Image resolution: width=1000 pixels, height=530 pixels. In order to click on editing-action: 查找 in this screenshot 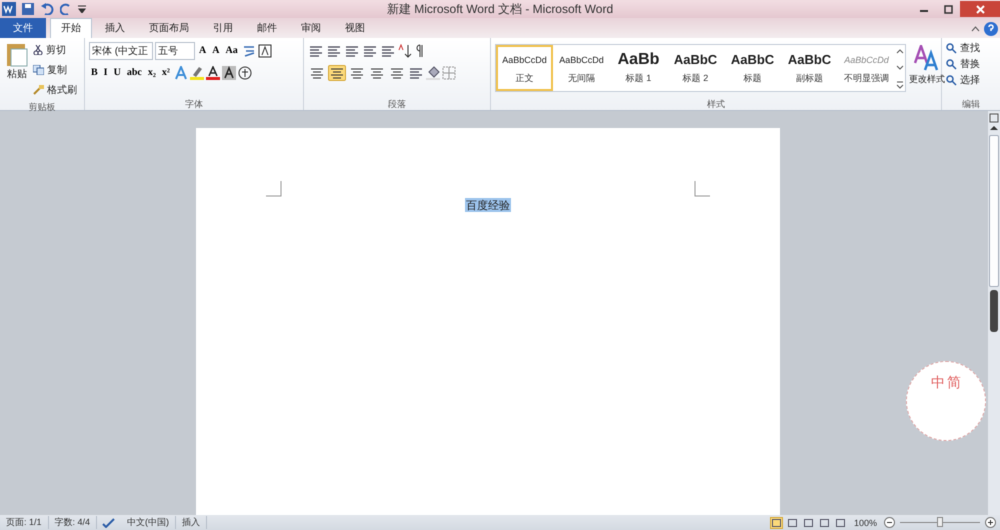, I will do `click(963, 48)`.